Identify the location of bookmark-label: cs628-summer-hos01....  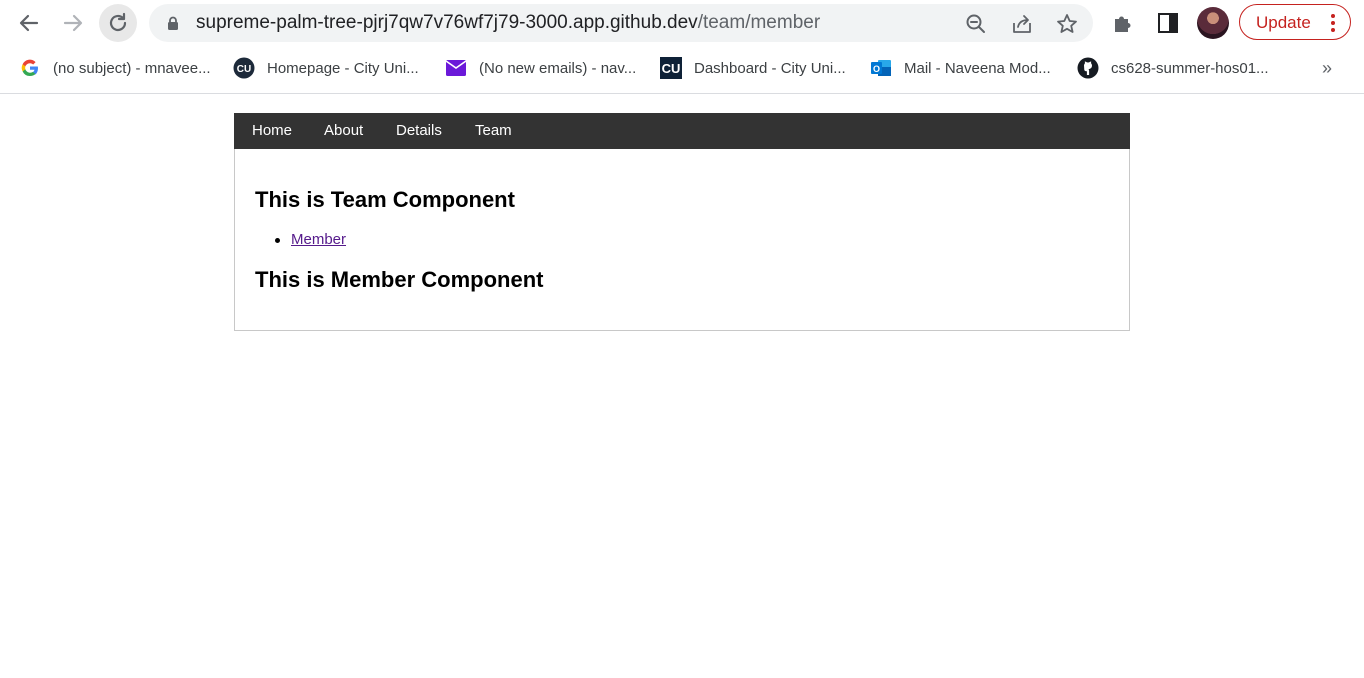
(1190, 68).